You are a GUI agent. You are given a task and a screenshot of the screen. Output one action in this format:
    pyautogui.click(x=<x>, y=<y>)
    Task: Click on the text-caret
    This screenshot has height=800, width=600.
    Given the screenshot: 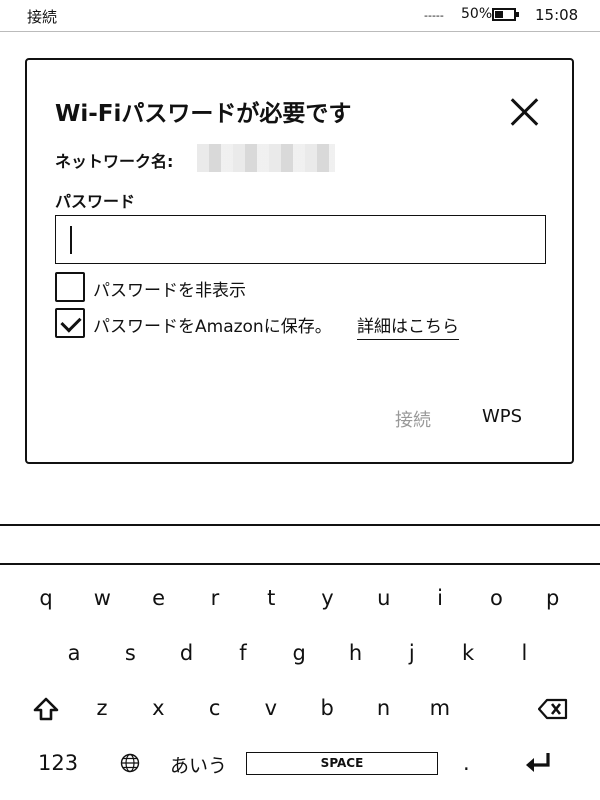 What is the action you would take?
    pyautogui.click(x=71, y=240)
    